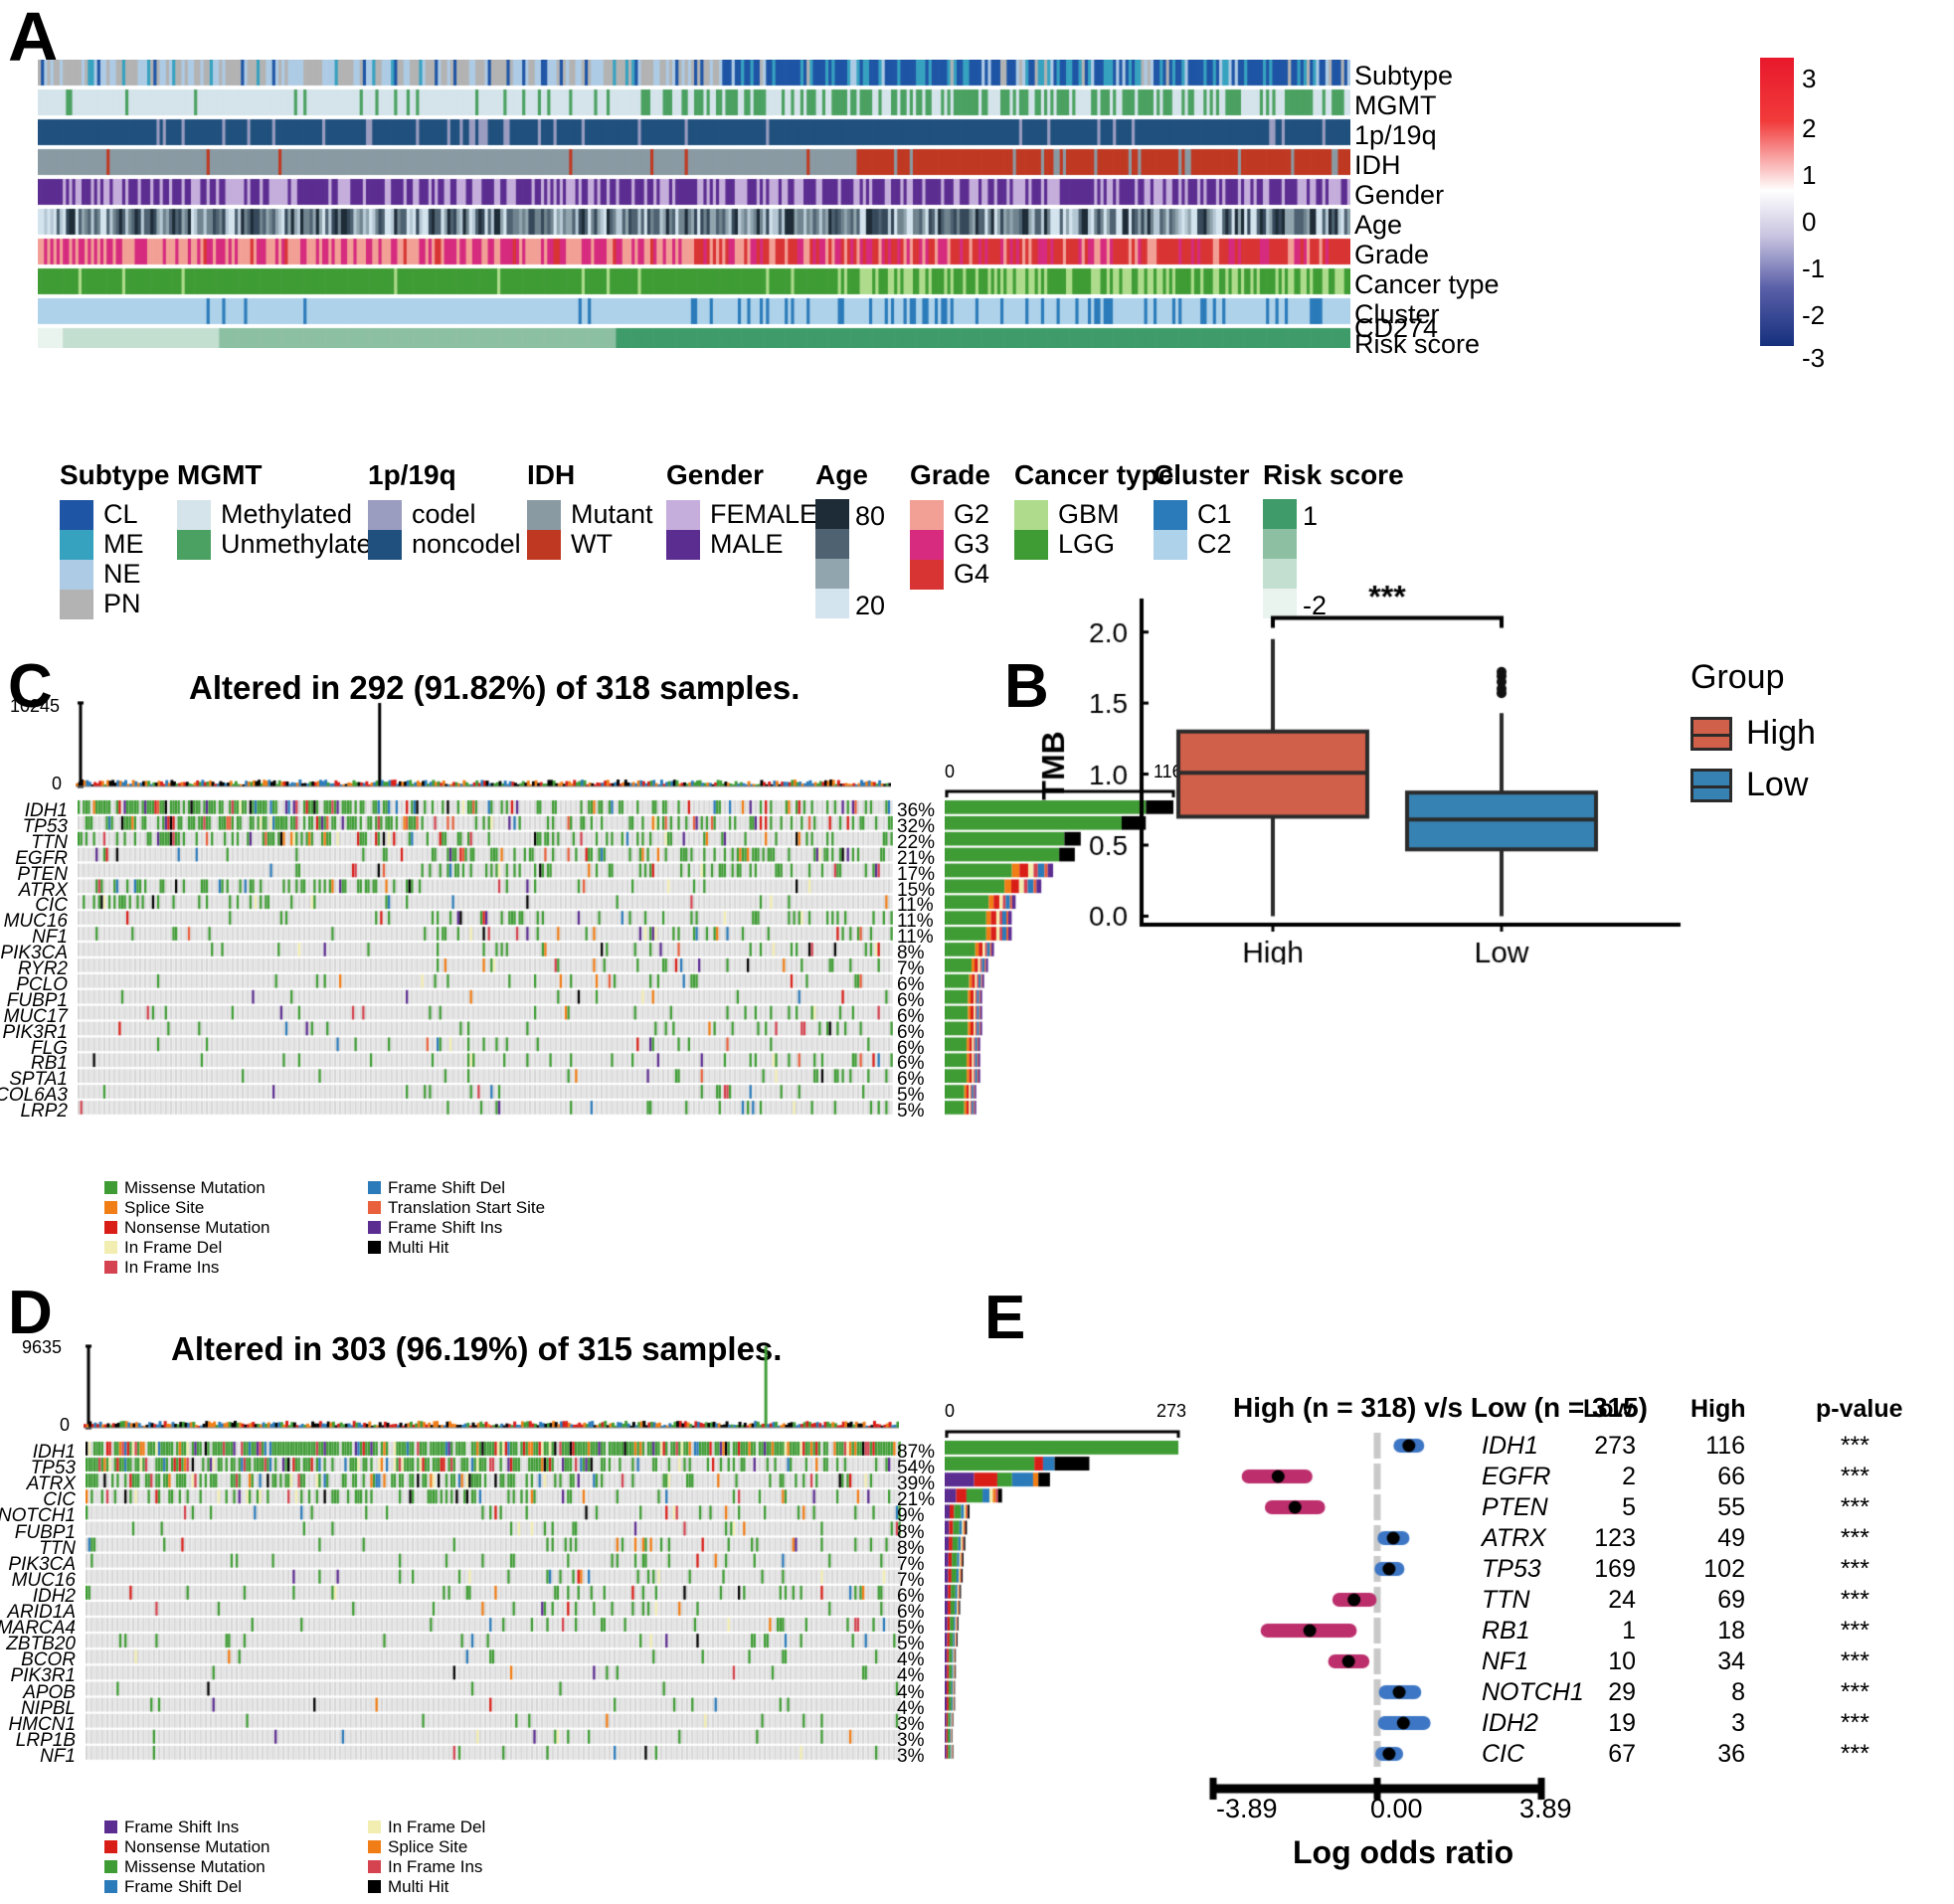 The width and height of the screenshot is (1954, 1904). I want to click on panel-c-tmb-axis-min: 0, so click(58, 783).